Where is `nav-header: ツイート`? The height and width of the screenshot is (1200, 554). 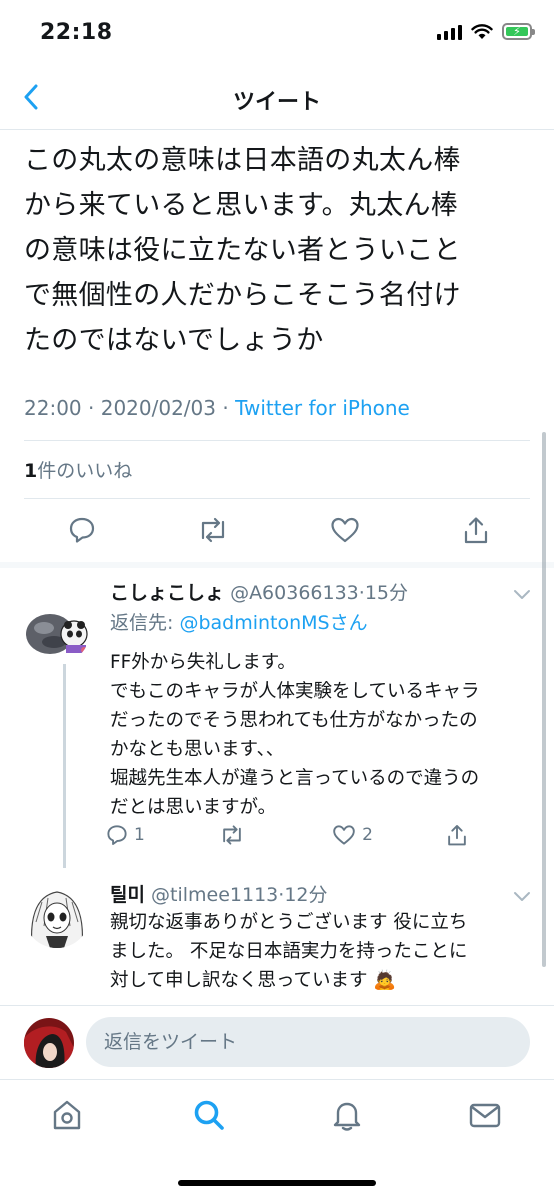 nav-header: ツイート is located at coordinates (277, 100).